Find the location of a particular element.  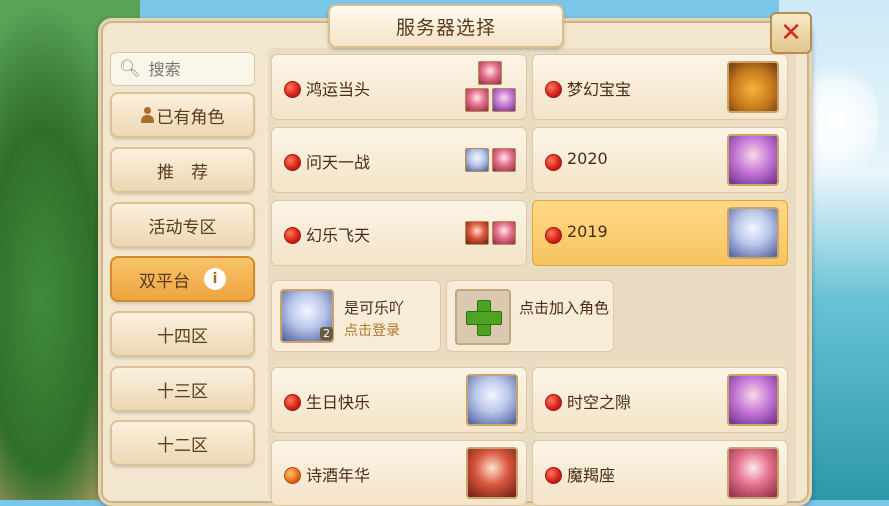

existing-role-card: 2 是可乐吖 点击登录 is located at coordinates (356, 316).